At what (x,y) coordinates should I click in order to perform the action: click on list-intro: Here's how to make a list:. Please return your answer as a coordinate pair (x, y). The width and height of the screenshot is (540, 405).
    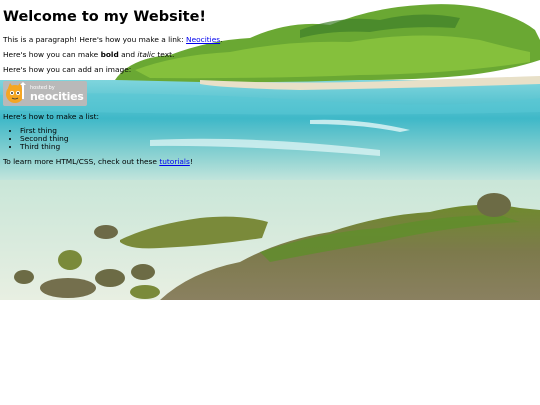
    Looking at the image, I should click on (51, 116).